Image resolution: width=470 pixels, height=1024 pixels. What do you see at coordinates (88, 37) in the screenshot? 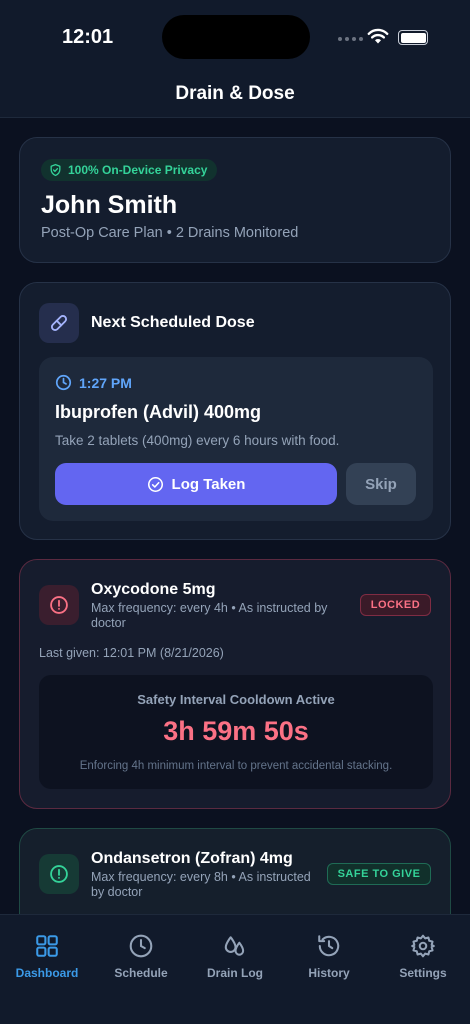
I see `status-time: 12:01` at bounding box center [88, 37].